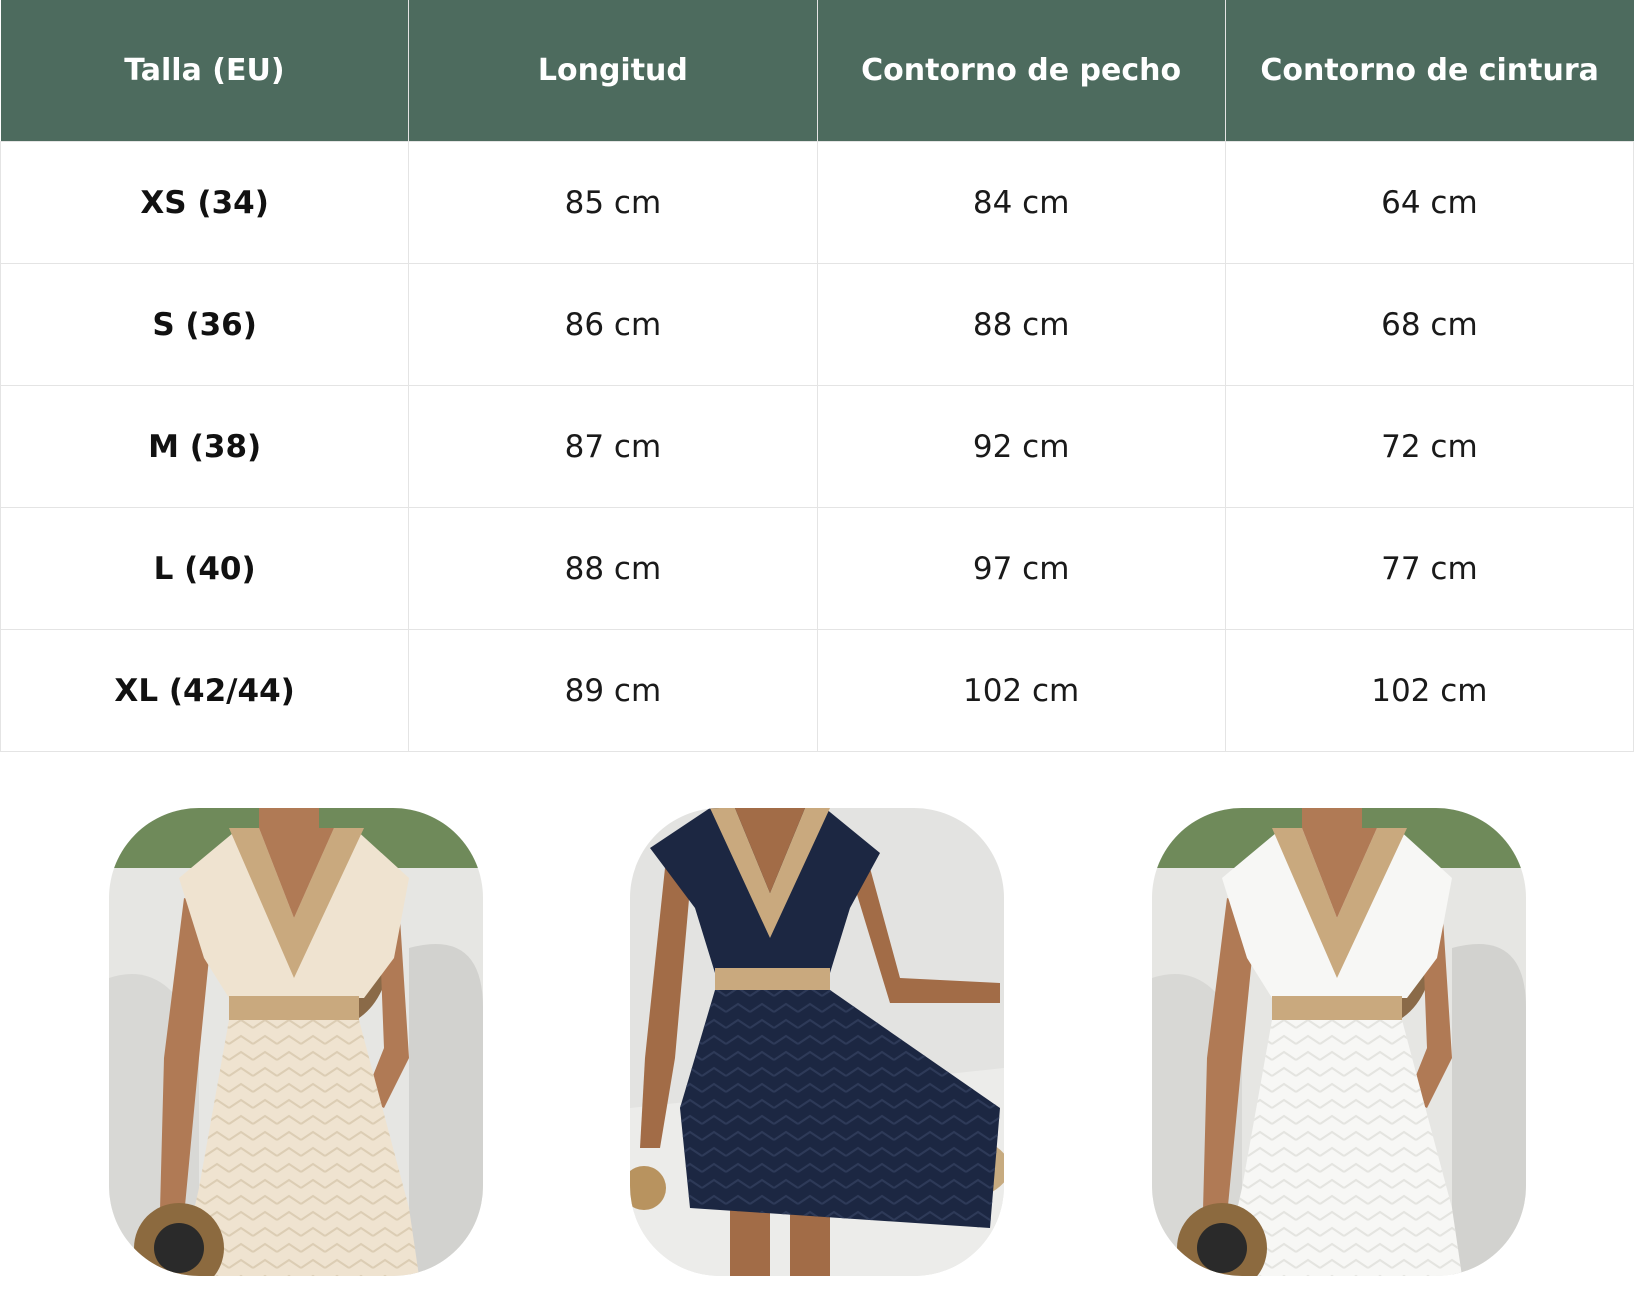  I want to click on size-cell: XL (42/44), so click(205, 690).